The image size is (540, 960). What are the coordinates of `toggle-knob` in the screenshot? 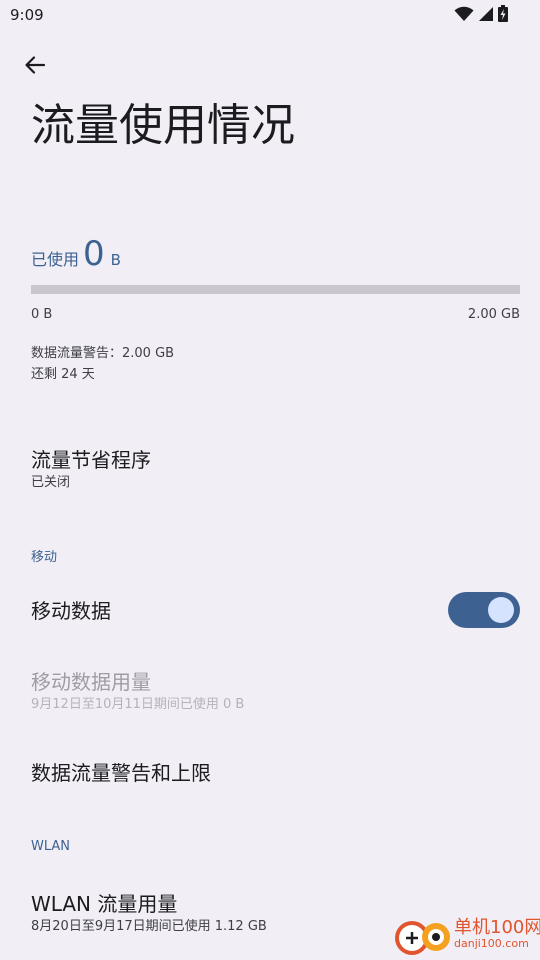 It's located at (501, 610).